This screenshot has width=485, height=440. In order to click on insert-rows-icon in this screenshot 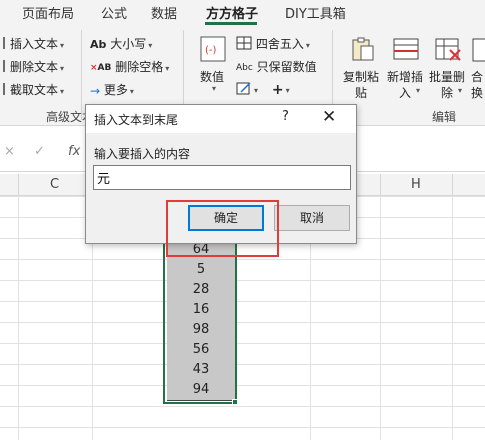, I will do `click(406, 50)`.